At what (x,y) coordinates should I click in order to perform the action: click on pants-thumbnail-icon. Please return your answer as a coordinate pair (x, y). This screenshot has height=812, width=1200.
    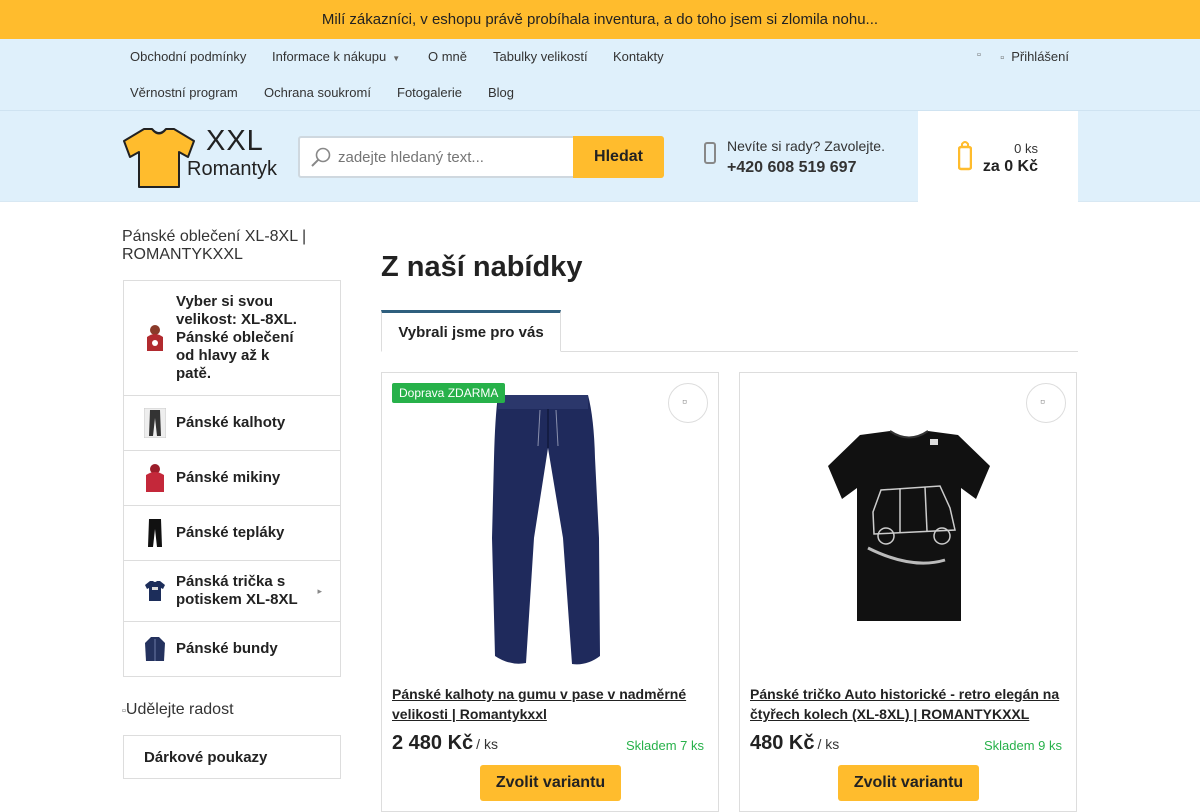
    Looking at the image, I should click on (155, 423).